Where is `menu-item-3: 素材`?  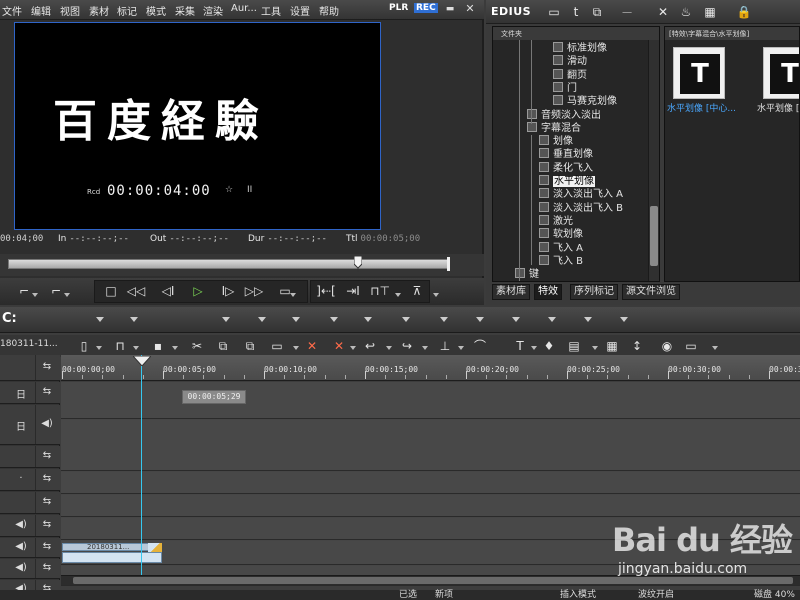
menu-item-3: 素材 is located at coordinates (99, 10).